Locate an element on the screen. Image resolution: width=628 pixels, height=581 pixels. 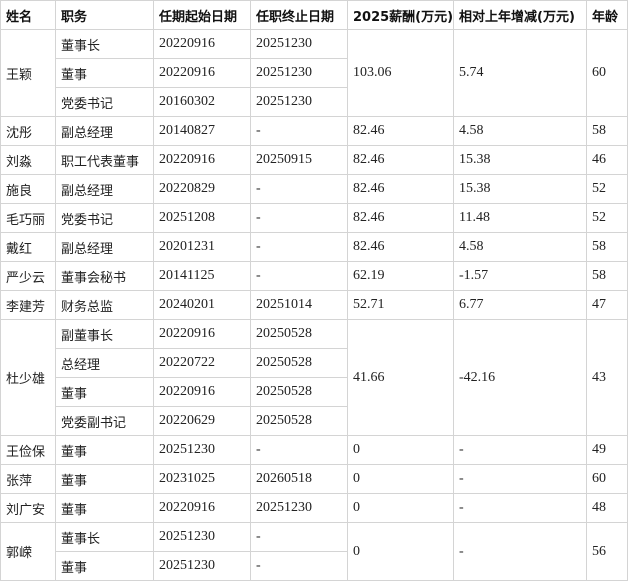
person-name-cell: 毛巧丽 is located at coordinates (28, 218).